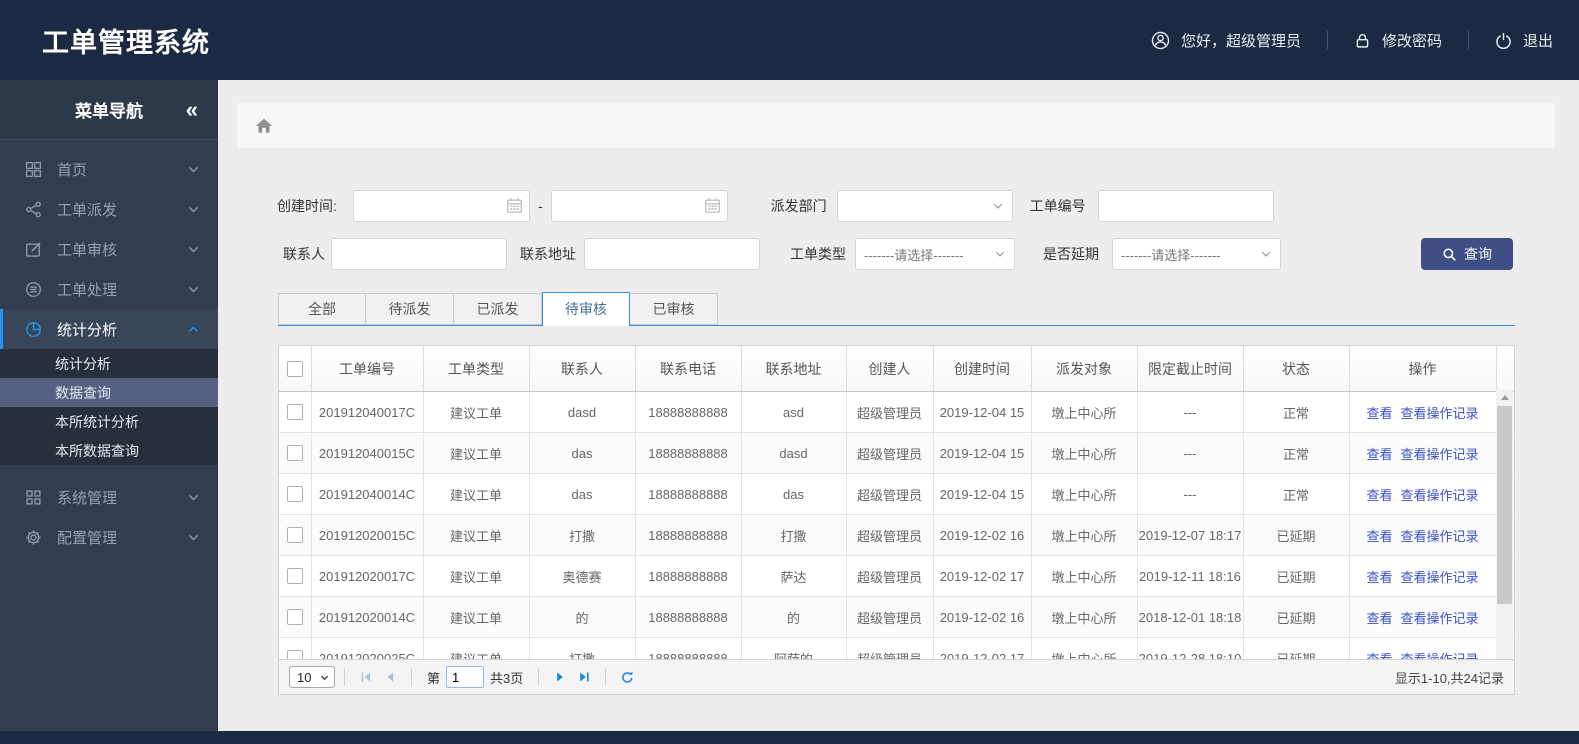  I want to click on tab-pending-dispatch: 待派发, so click(410, 309).